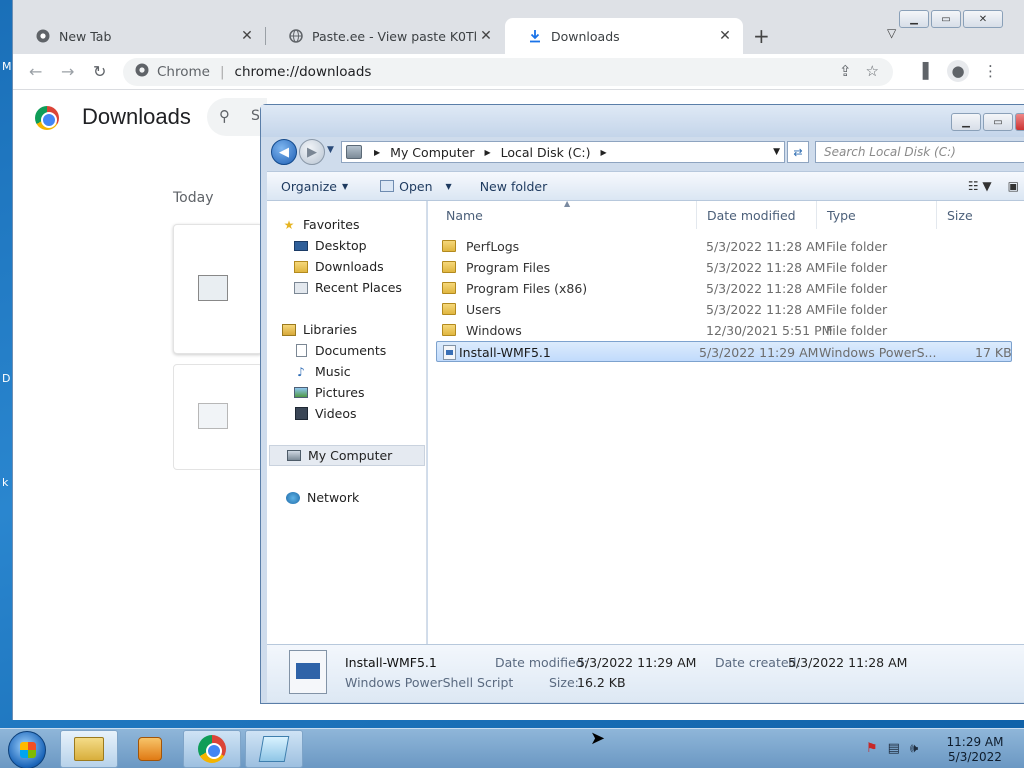 The height and width of the screenshot is (768, 1024). Describe the element at coordinates (761, 36) in the screenshot. I see `new-tab-button: +` at that location.